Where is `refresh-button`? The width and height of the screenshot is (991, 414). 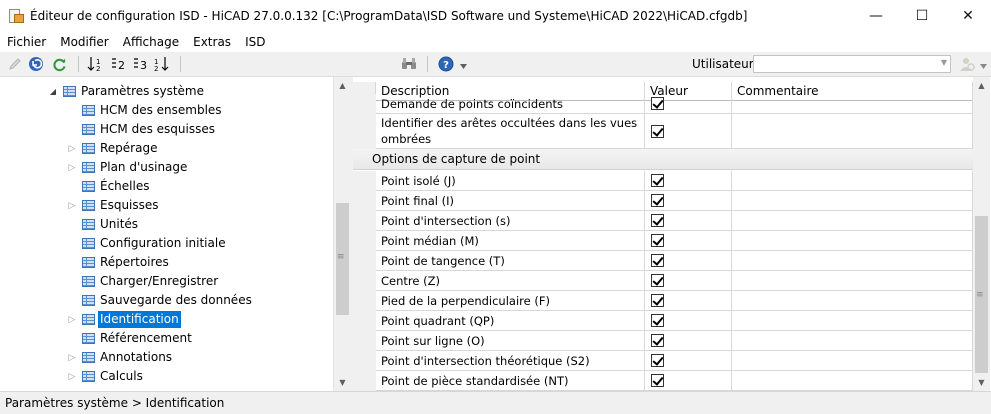 refresh-button is located at coordinates (59, 64).